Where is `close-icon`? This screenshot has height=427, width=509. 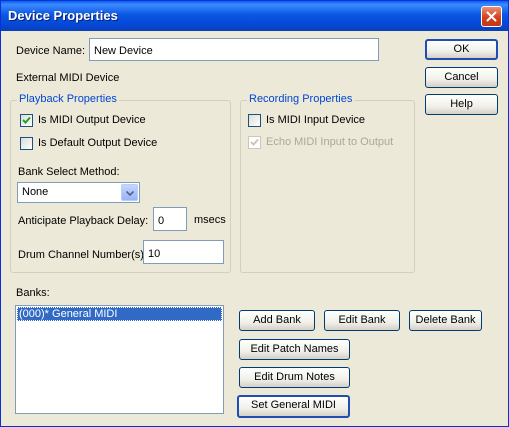
close-icon is located at coordinates (491, 16).